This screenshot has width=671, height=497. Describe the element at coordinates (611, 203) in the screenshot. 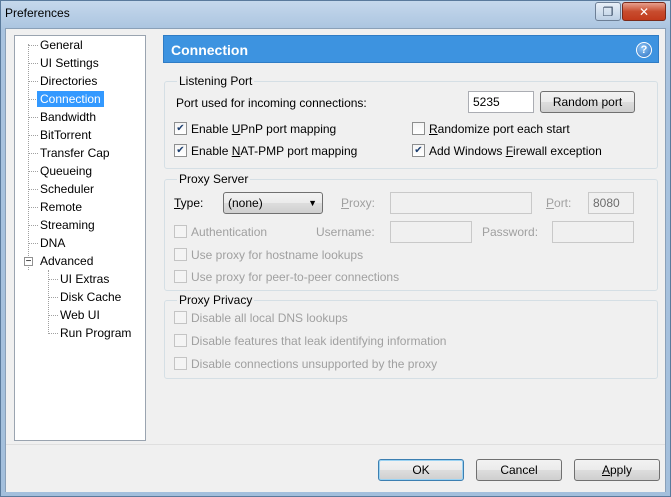

I see `proxy-port-input: 8080` at that location.